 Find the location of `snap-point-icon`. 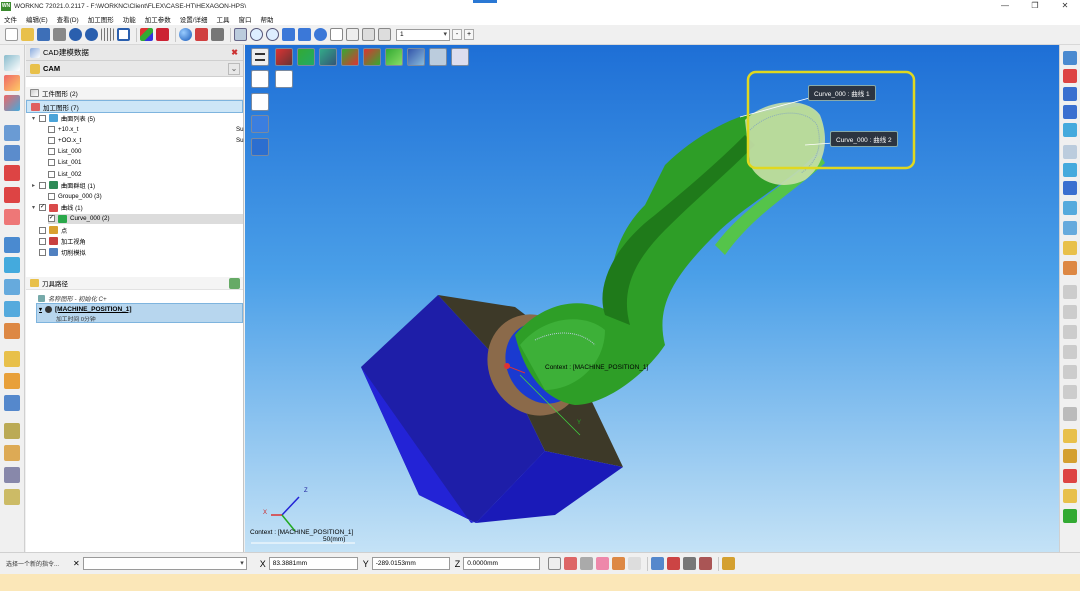

snap-point-icon is located at coordinates (571, 563).